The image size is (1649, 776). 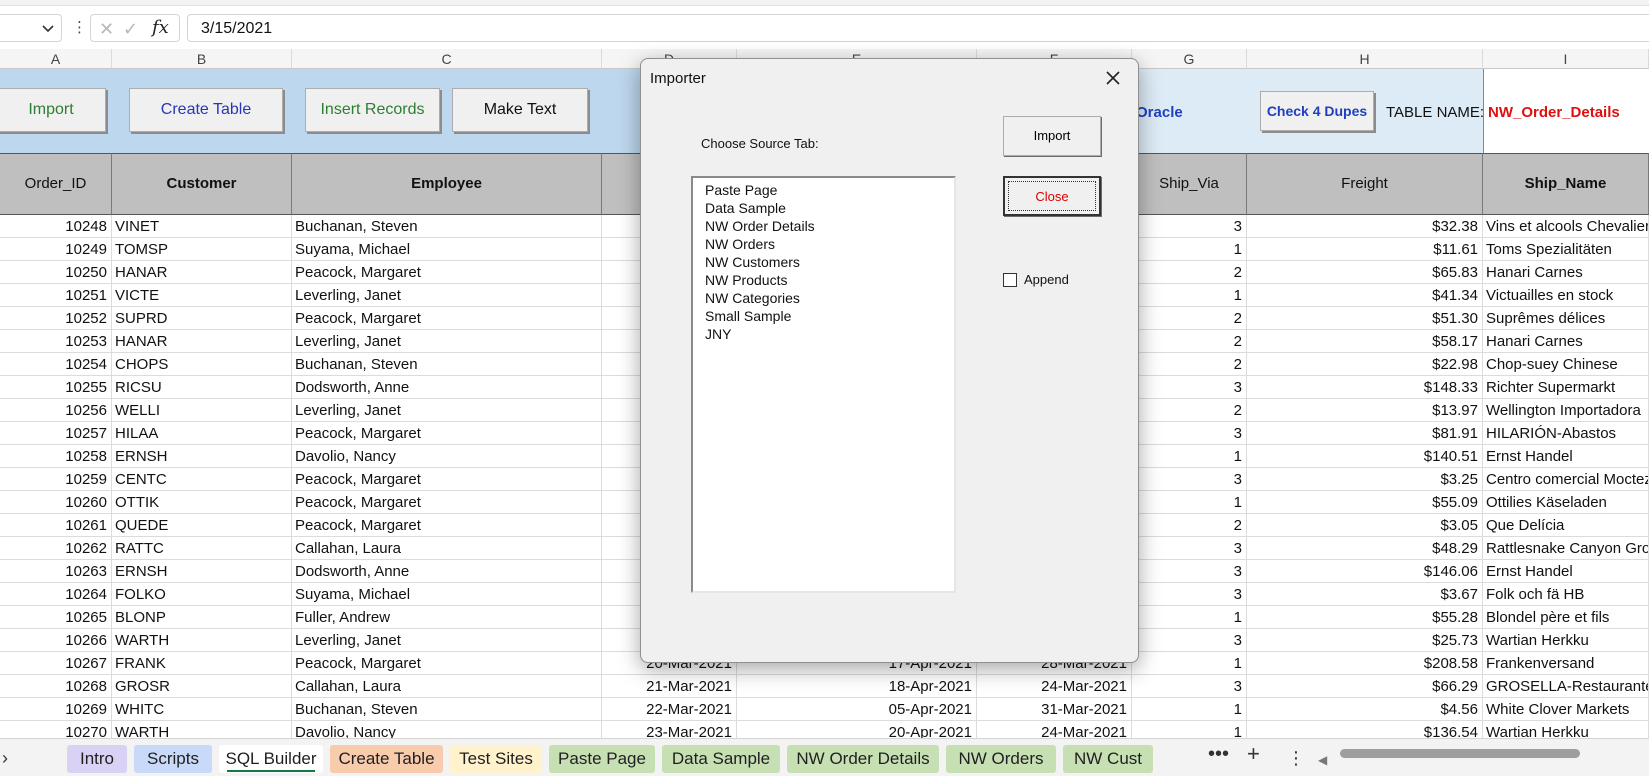 I want to click on col-header-h: H, so click(x=1365, y=59).